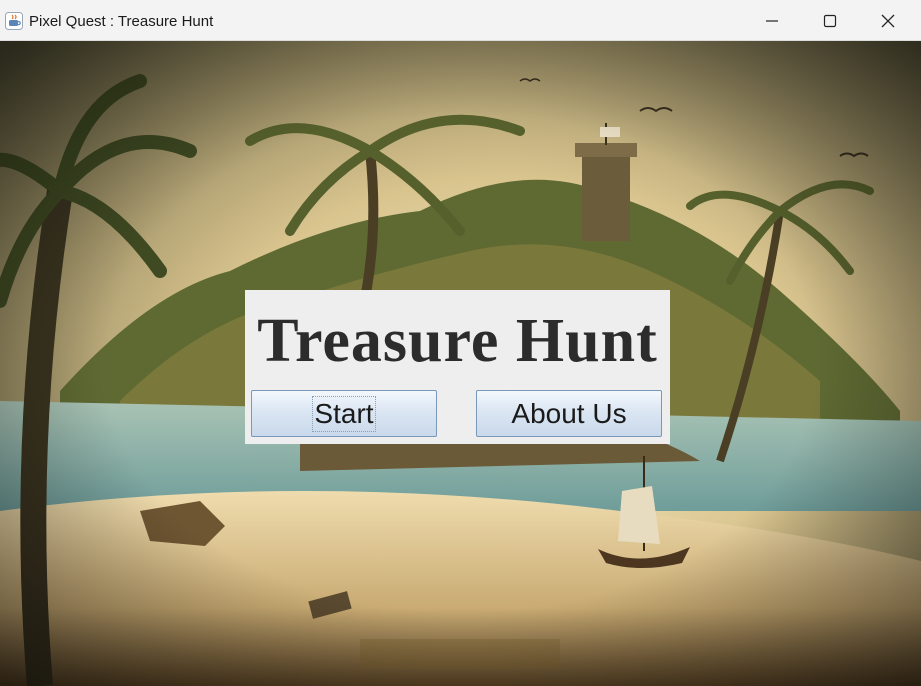 Image resolution: width=921 pixels, height=686 pixels. I want to click on minimize-icon, so click(772, 20).